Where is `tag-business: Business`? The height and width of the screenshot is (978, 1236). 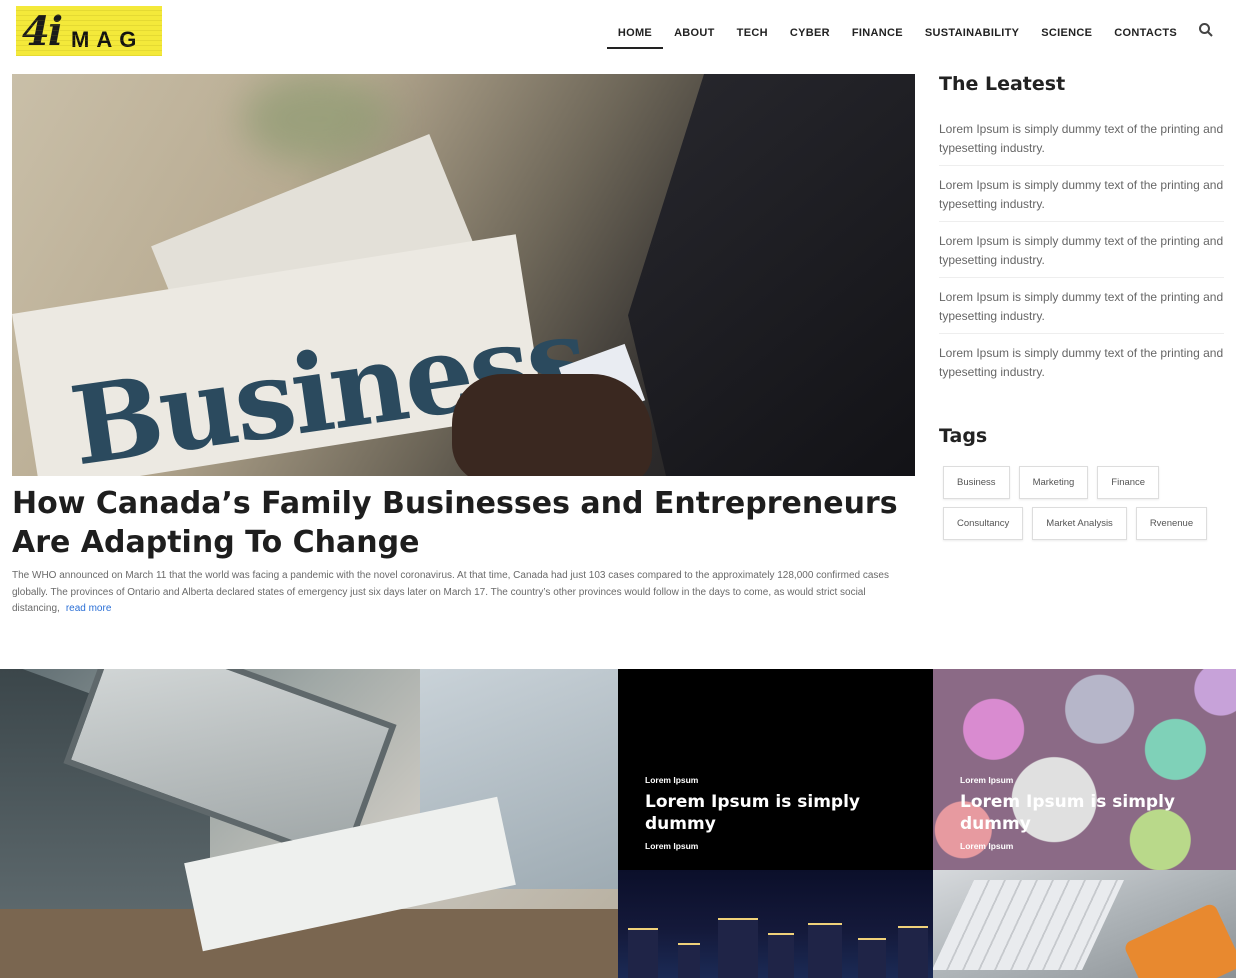 tag-business: Business is located at coordinates (976, 482).